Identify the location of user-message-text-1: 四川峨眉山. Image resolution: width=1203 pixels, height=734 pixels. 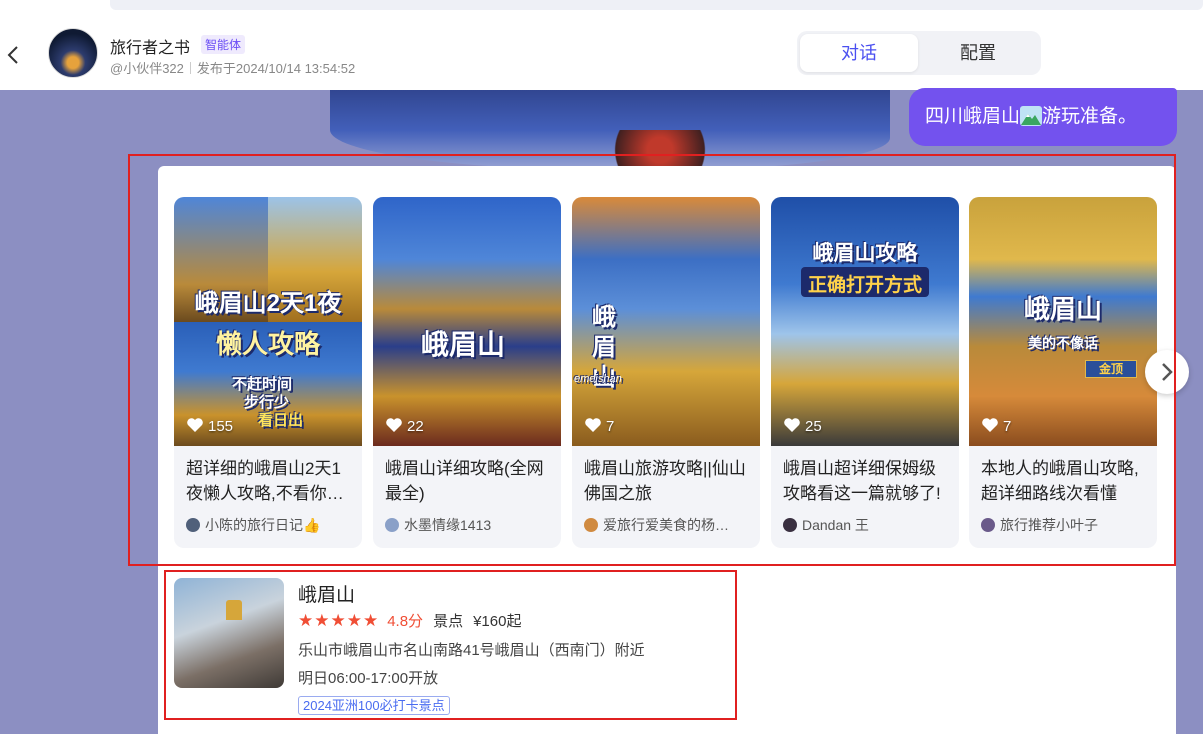
(973, 116).